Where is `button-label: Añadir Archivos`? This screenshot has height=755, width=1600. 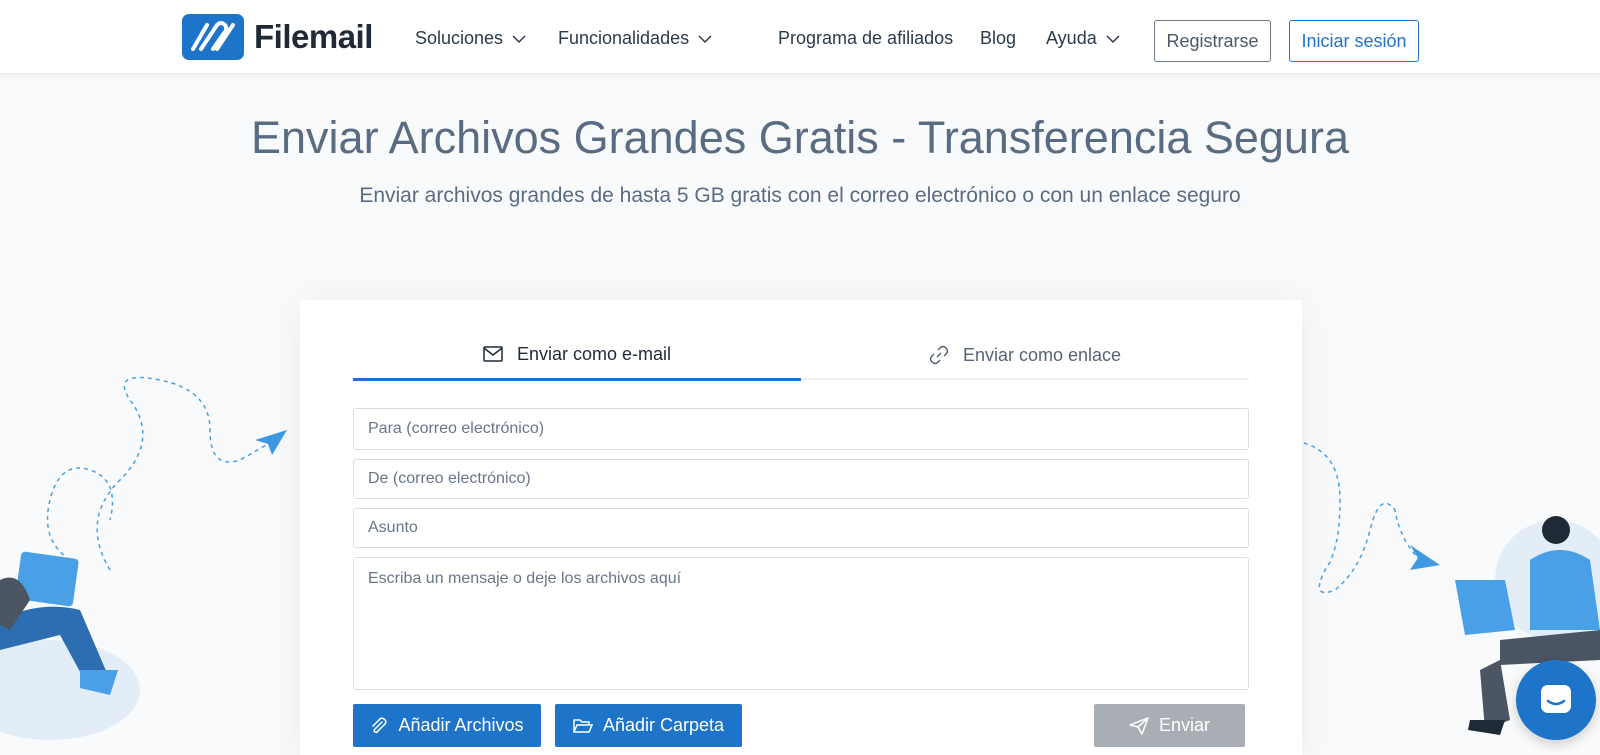
button-label: Añadir Archivos is located at coordinates (461, 725).